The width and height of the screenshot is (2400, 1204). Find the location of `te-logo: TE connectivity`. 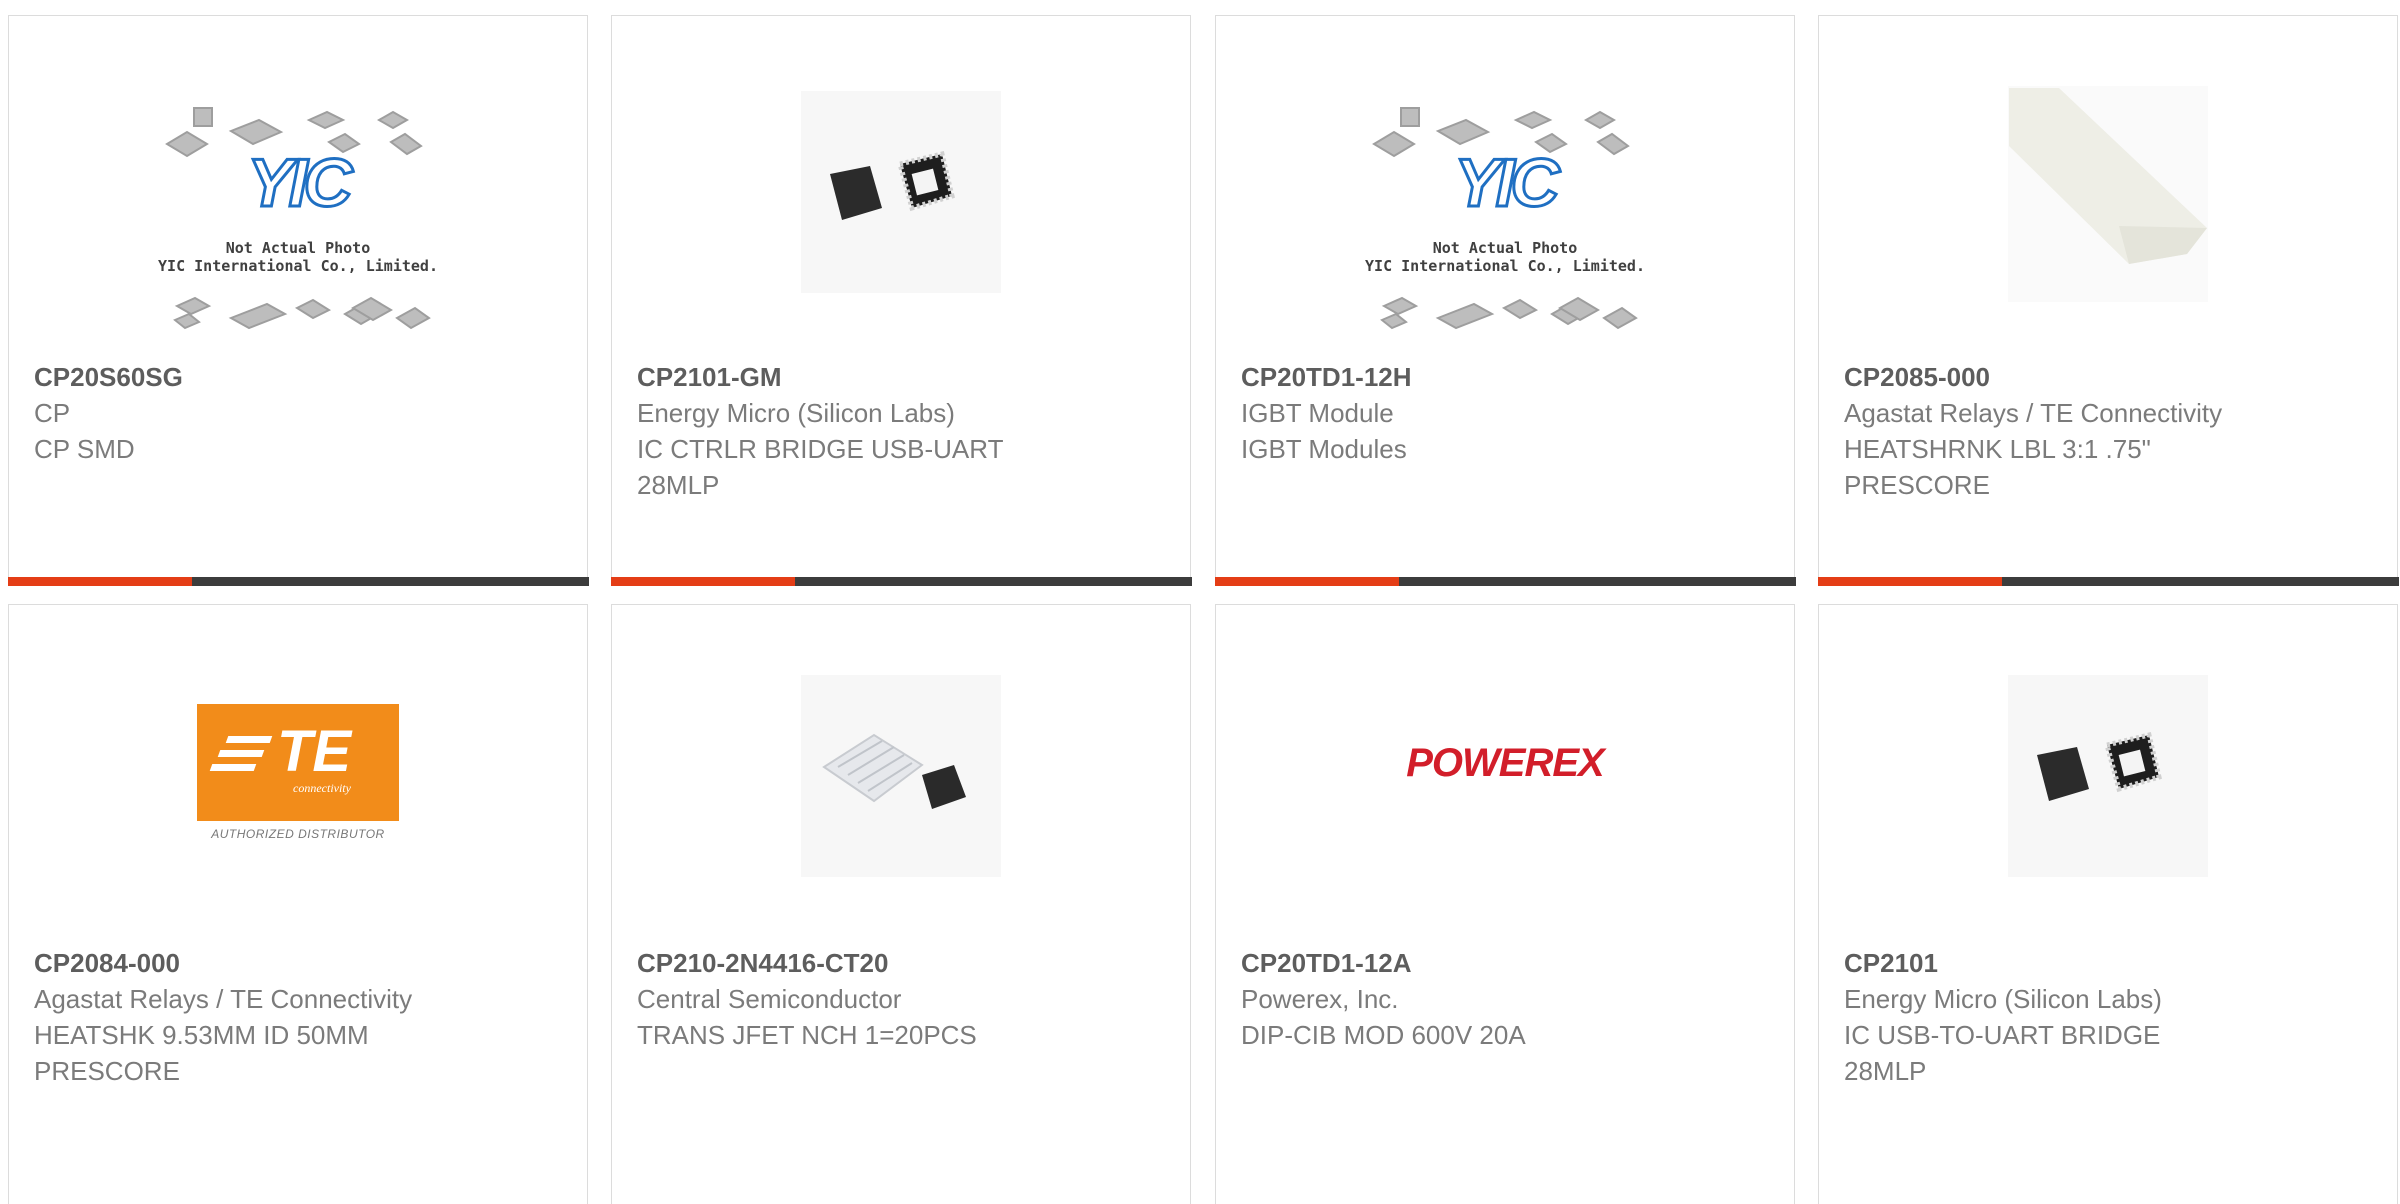

te-logo: TE connectivity is located at coordinates (298, 762).